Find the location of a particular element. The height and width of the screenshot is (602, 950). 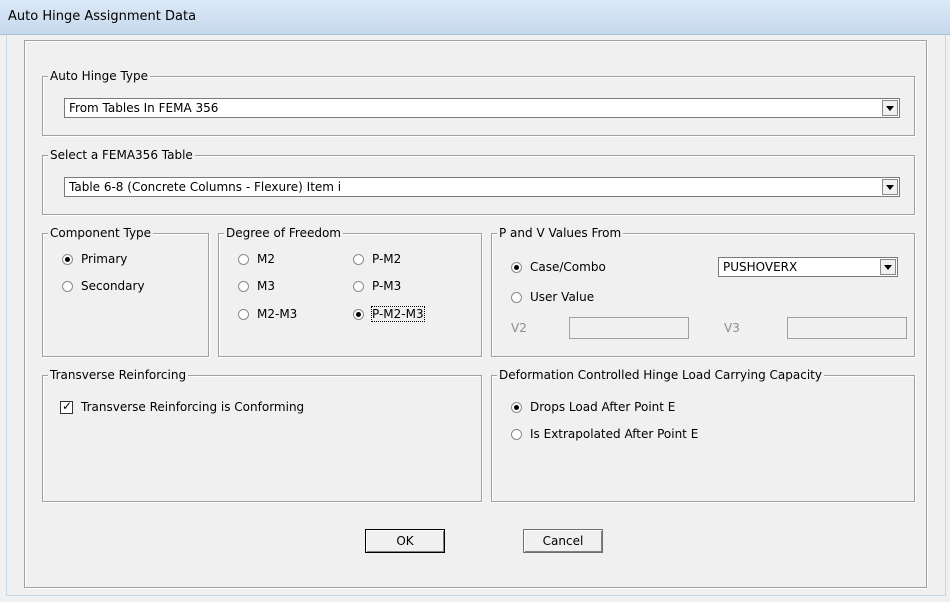

auto-hinge-type-legend: Auto Hinge Type is located at coordinates (99, 76).